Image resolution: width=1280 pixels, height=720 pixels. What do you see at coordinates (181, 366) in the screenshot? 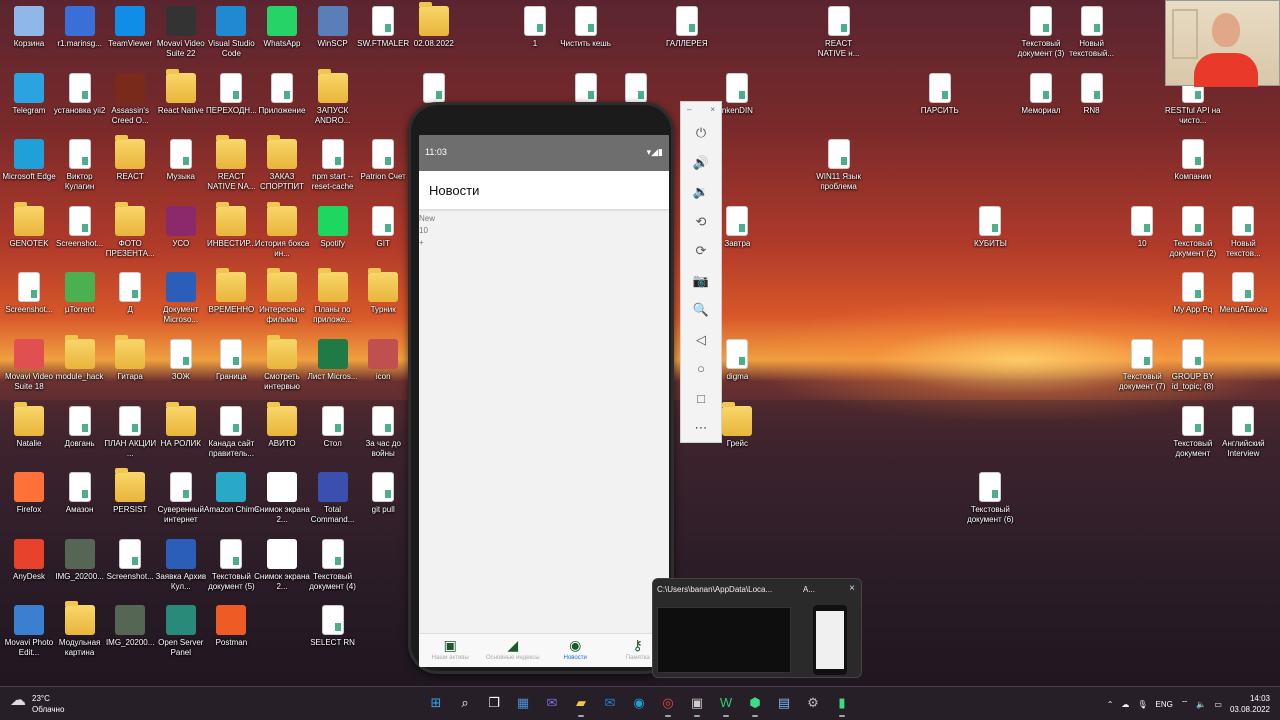
I see `desktop-icon: ЗОЖ` at bounding box center [181, 366].